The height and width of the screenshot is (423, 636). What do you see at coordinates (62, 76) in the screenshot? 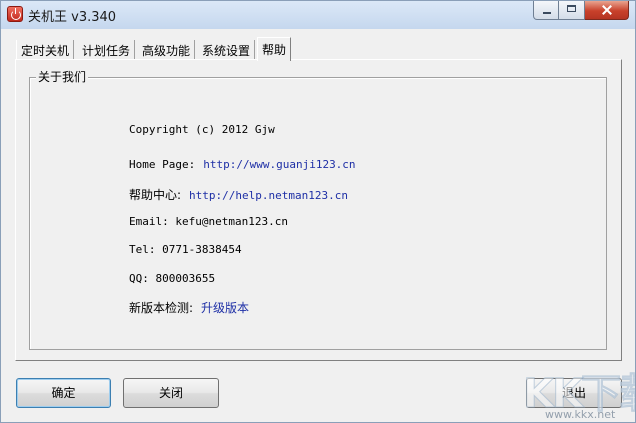
I see `about-group-caption: 关于我们` at bounding box center [62, 76].